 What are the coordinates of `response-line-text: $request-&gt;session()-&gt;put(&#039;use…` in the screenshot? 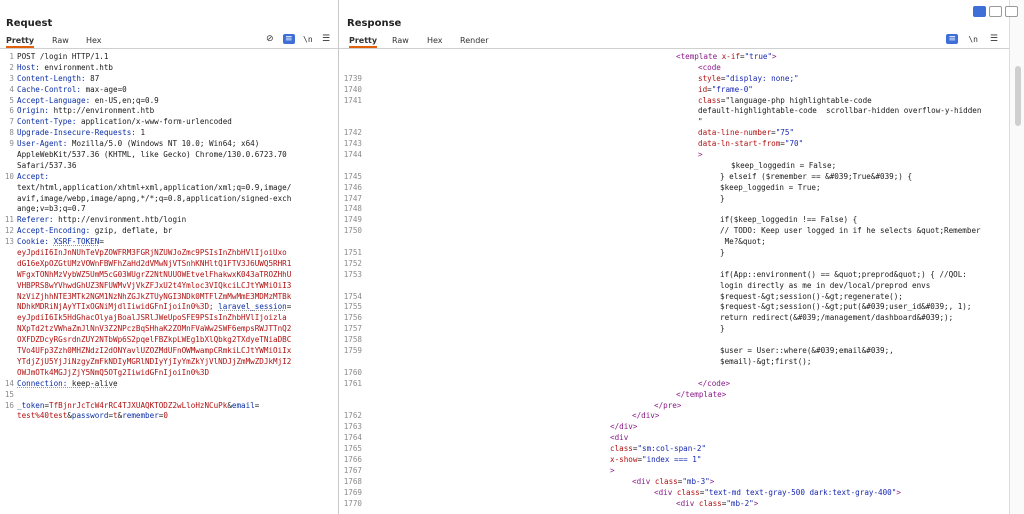 It's located at (846, 307).